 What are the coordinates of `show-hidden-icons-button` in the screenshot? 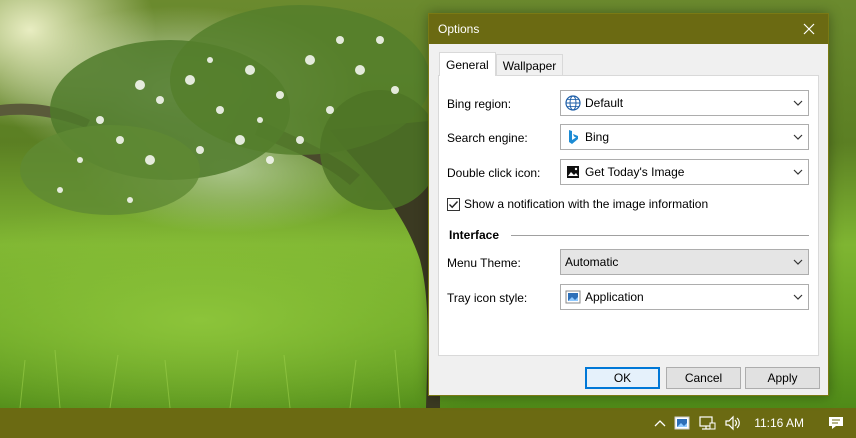 It's located at (660, 423).